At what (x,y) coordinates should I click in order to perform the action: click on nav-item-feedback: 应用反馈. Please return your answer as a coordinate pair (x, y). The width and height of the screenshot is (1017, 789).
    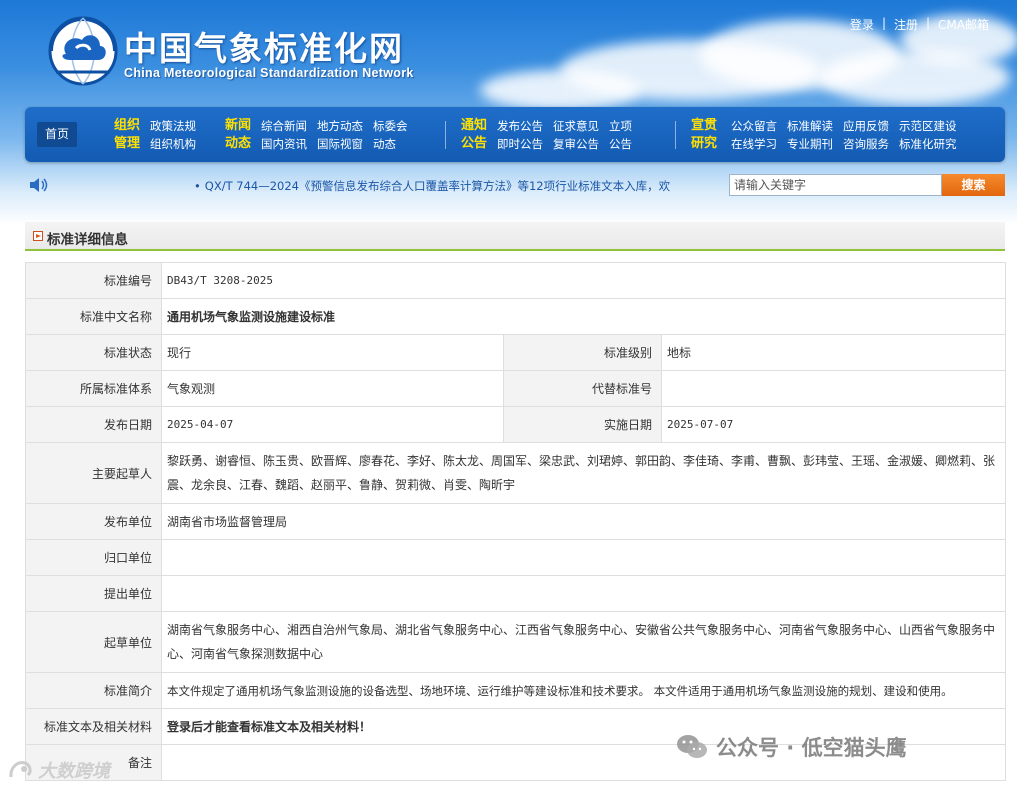
    Looking at the image, I should click on (866, 126).